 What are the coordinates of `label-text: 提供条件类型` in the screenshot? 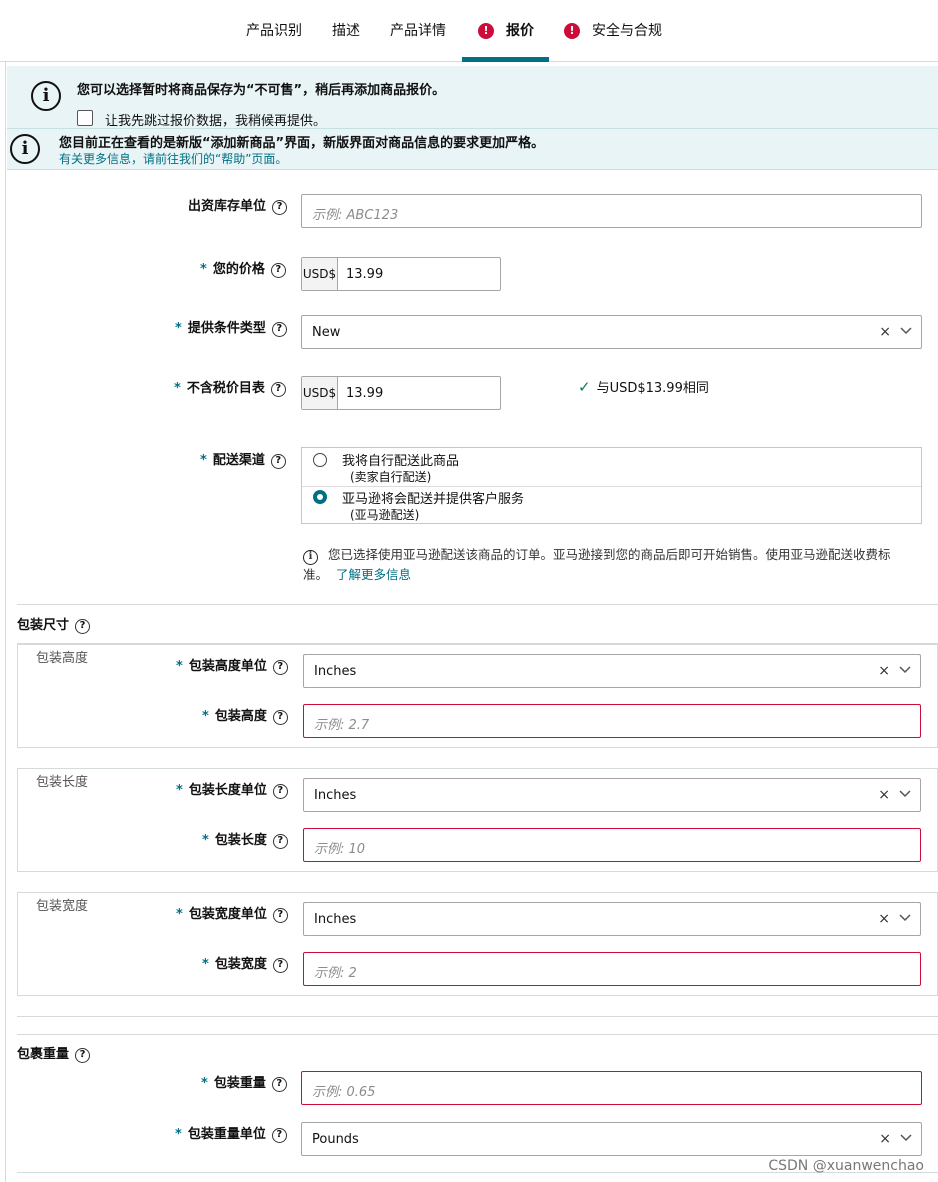 It's located at (226, 328).